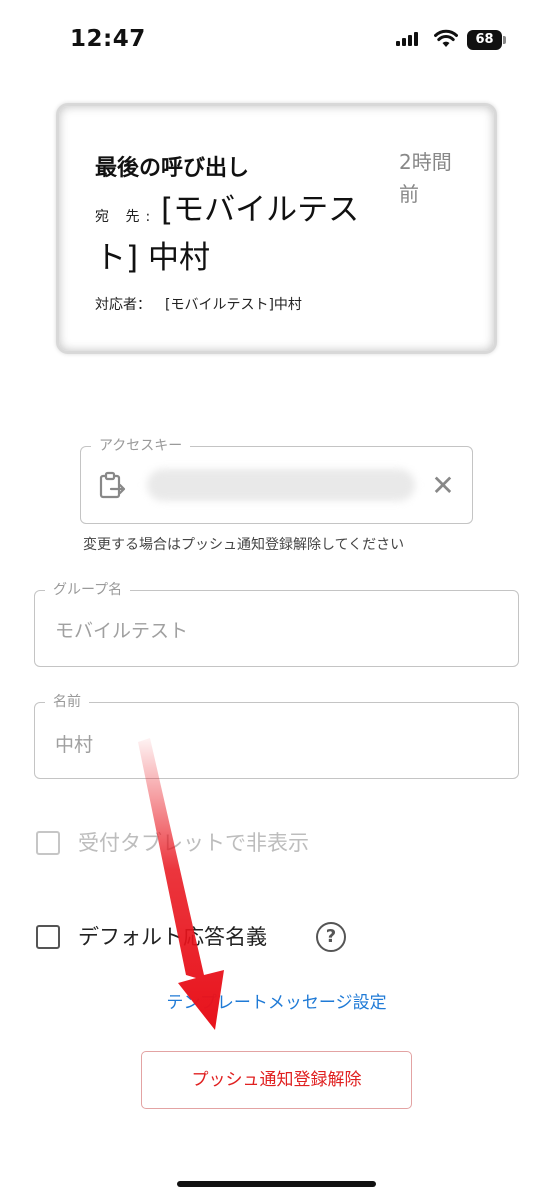 This screenshot has height=1200, width=553. Describe the element at coordinates (331, 937) in the screenshot. I see `help-icon: ?` at that location.